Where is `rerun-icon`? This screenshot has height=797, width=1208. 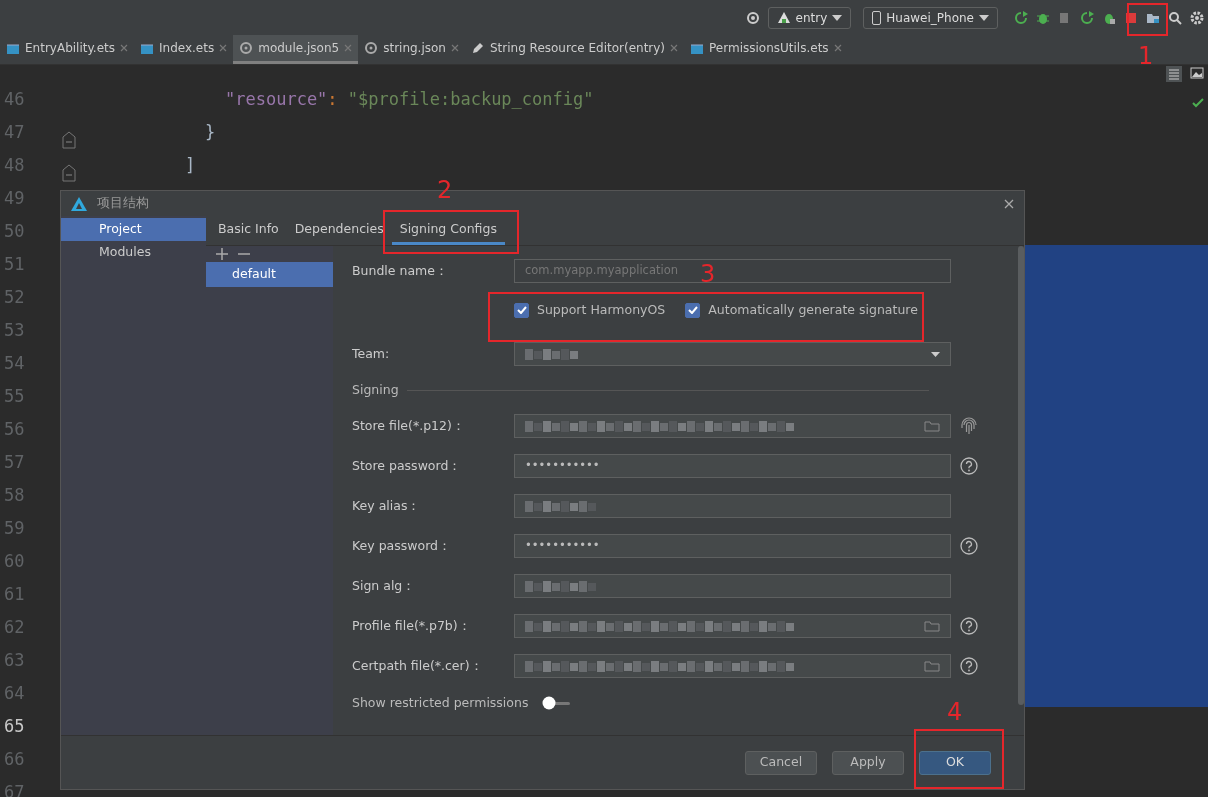 rerun-icon is located at coordinates (1021, 17).